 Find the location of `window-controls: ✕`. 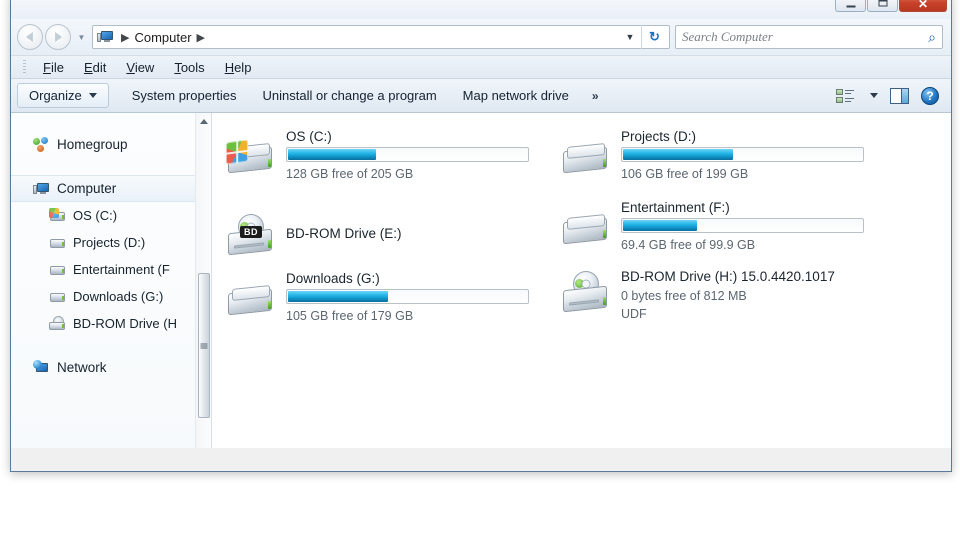

window-controls: ✕ is located at coordinates (891, 6).